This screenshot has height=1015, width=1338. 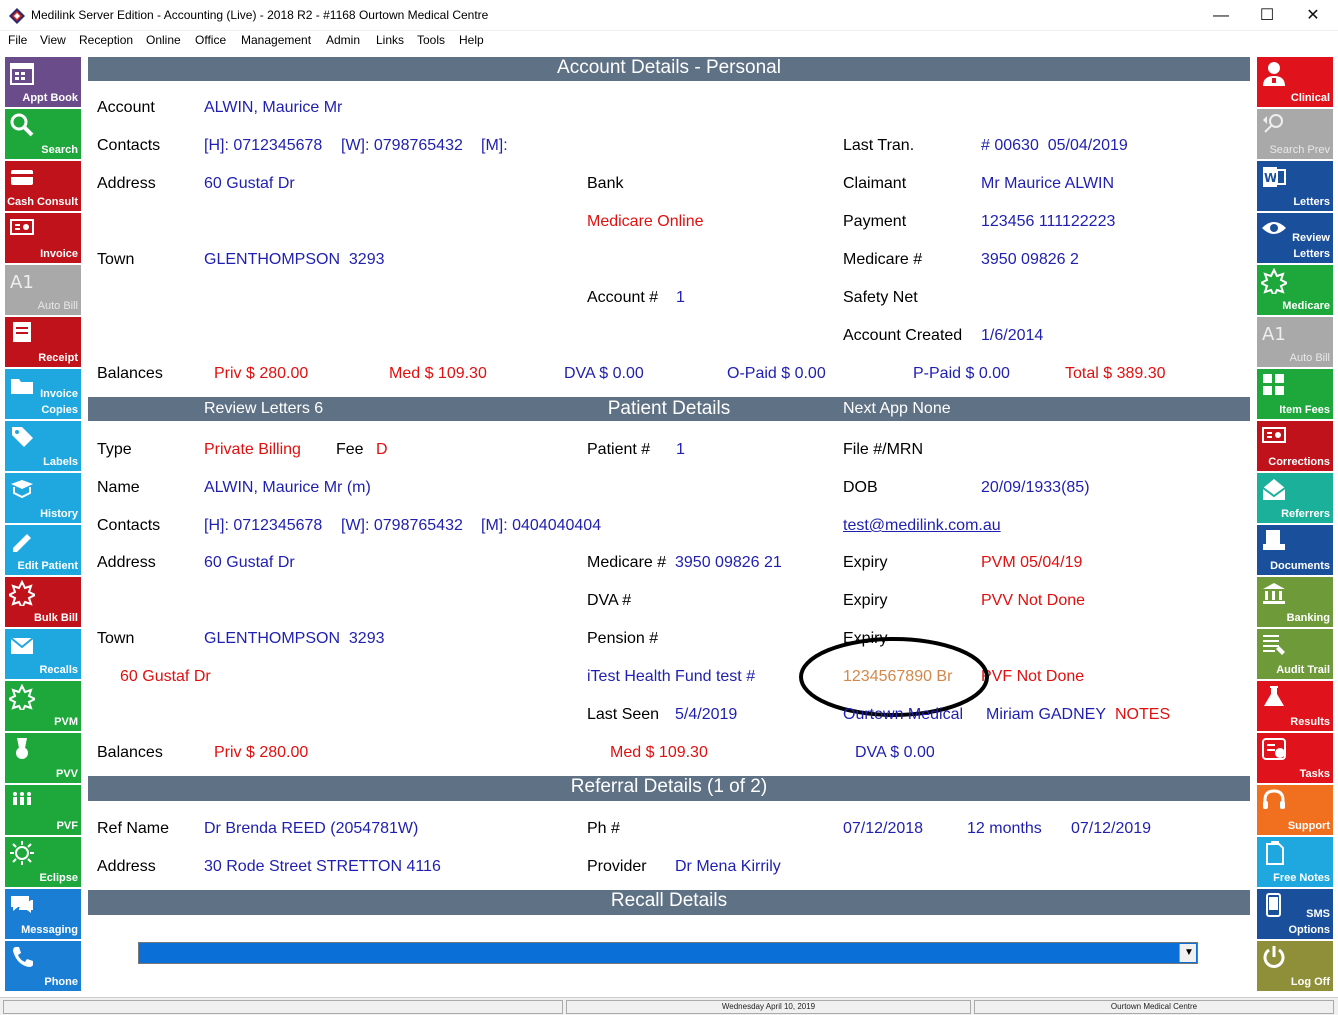 I want to click on left-tile-label: Cash Consult, so click(x=42, y=202).